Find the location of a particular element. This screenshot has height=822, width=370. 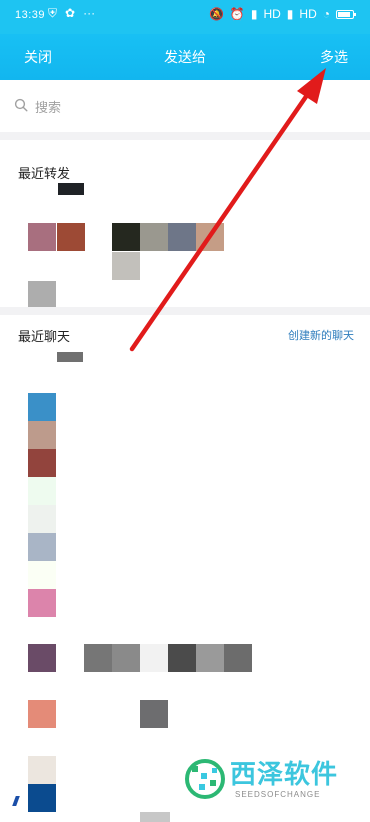

status-left-icons: ⛨ ✿ ··· is located at coordinates (71, 13).